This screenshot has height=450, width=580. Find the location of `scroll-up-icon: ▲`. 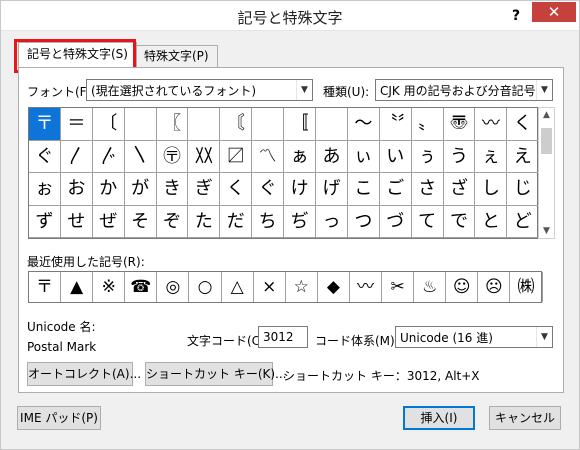

scroll-up-icon: ▲ is located at coordinates (546, 115).